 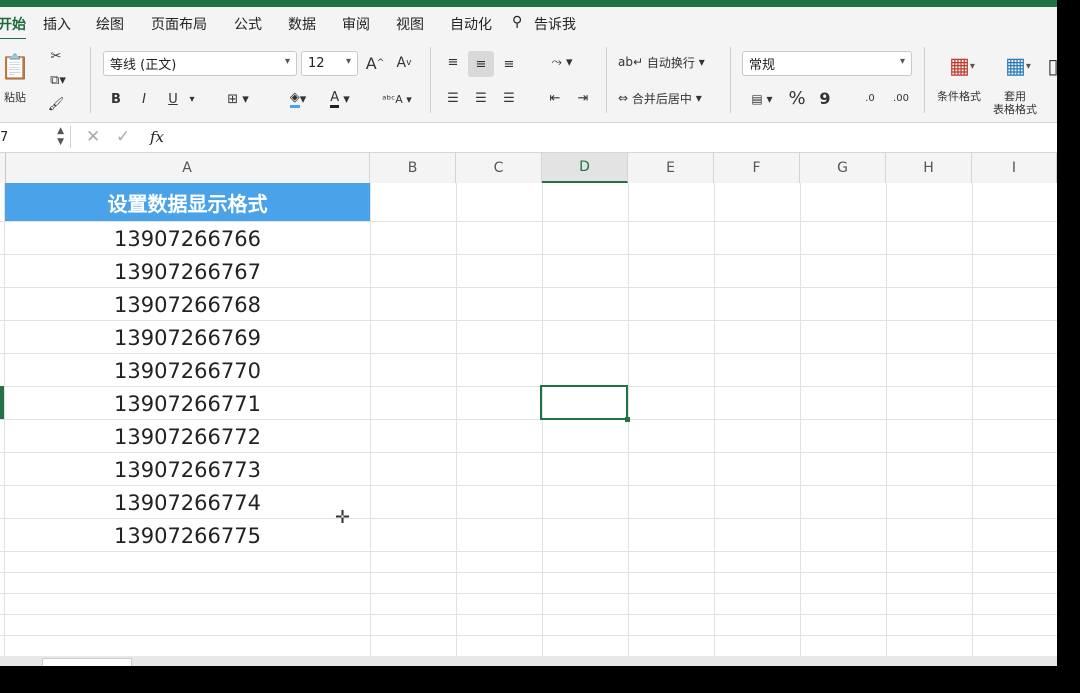 What do you see at coordinates (56, 56) in the screenshot?
I see `cut-icon: ✂` at bounding box center [56, 56].